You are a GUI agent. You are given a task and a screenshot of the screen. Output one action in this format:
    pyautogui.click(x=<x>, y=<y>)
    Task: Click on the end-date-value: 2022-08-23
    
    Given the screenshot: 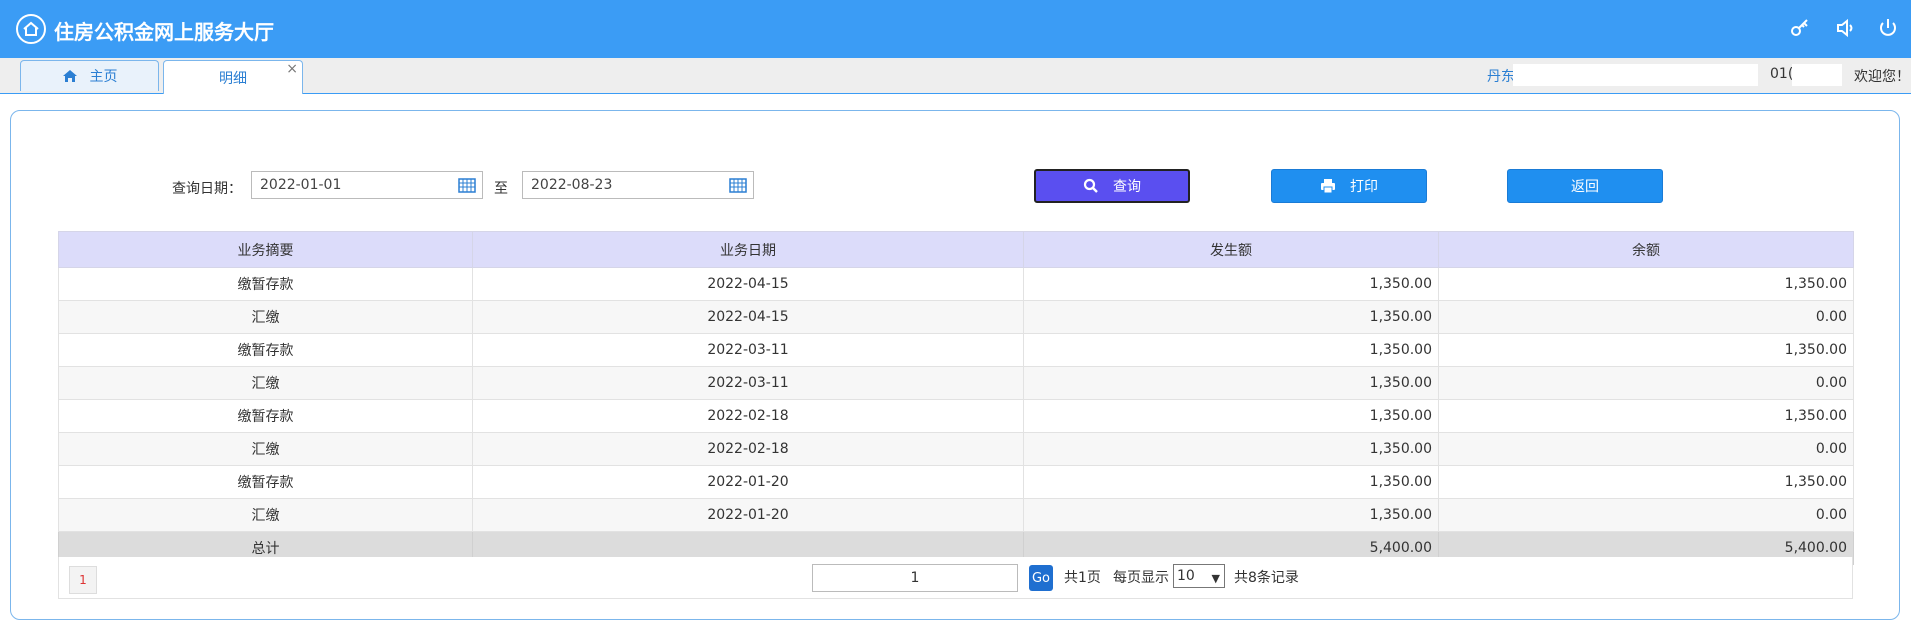 What is the action you would take?
    pyautogui.click(x=572, y=185)
    